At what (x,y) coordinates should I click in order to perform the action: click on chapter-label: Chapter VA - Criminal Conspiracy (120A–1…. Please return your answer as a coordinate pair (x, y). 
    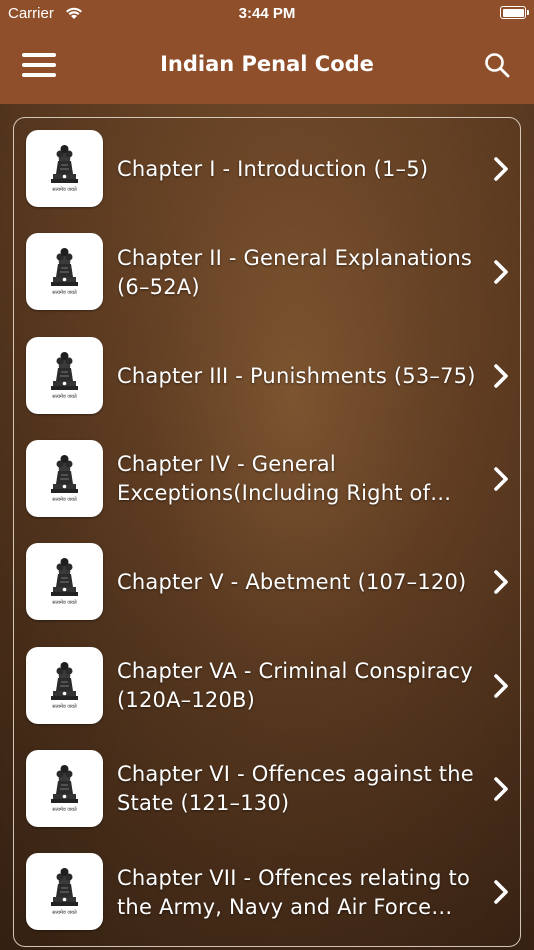
    Looking at the image, I should click on (295, 685).